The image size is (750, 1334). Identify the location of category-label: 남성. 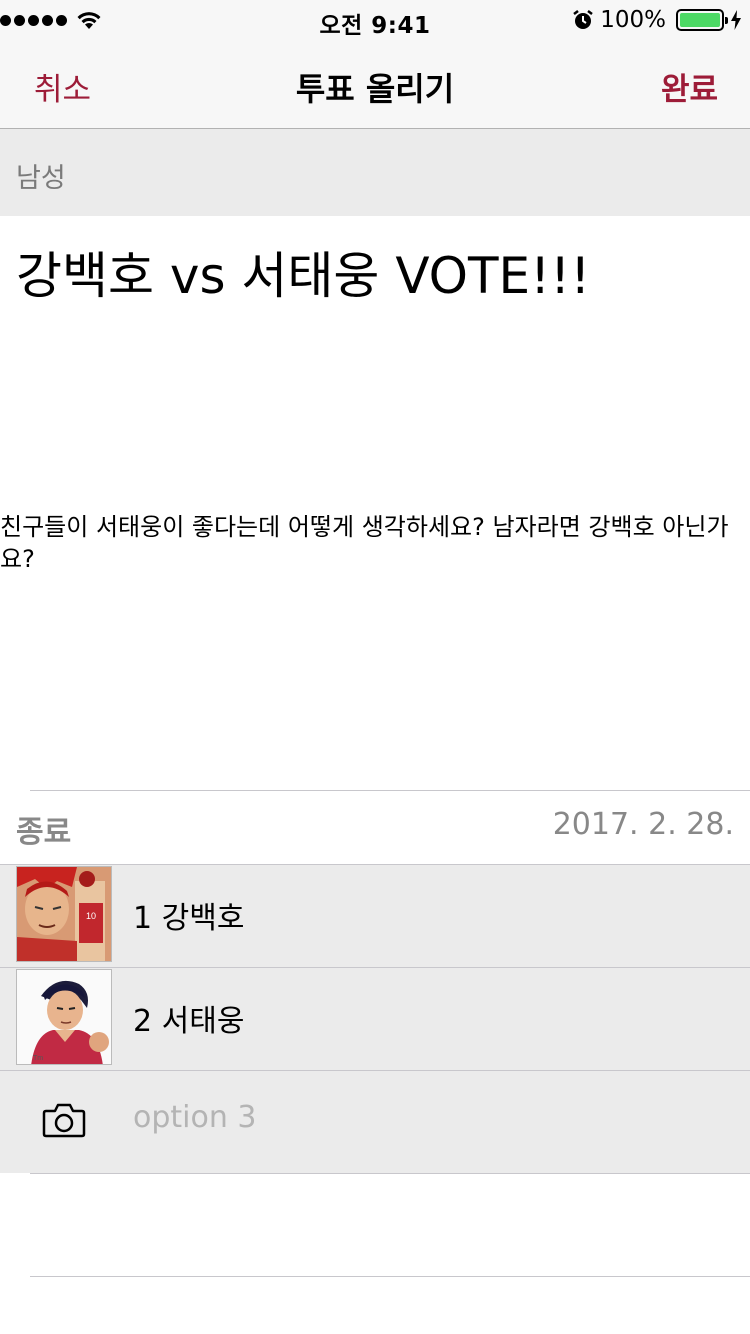
(41, 178).